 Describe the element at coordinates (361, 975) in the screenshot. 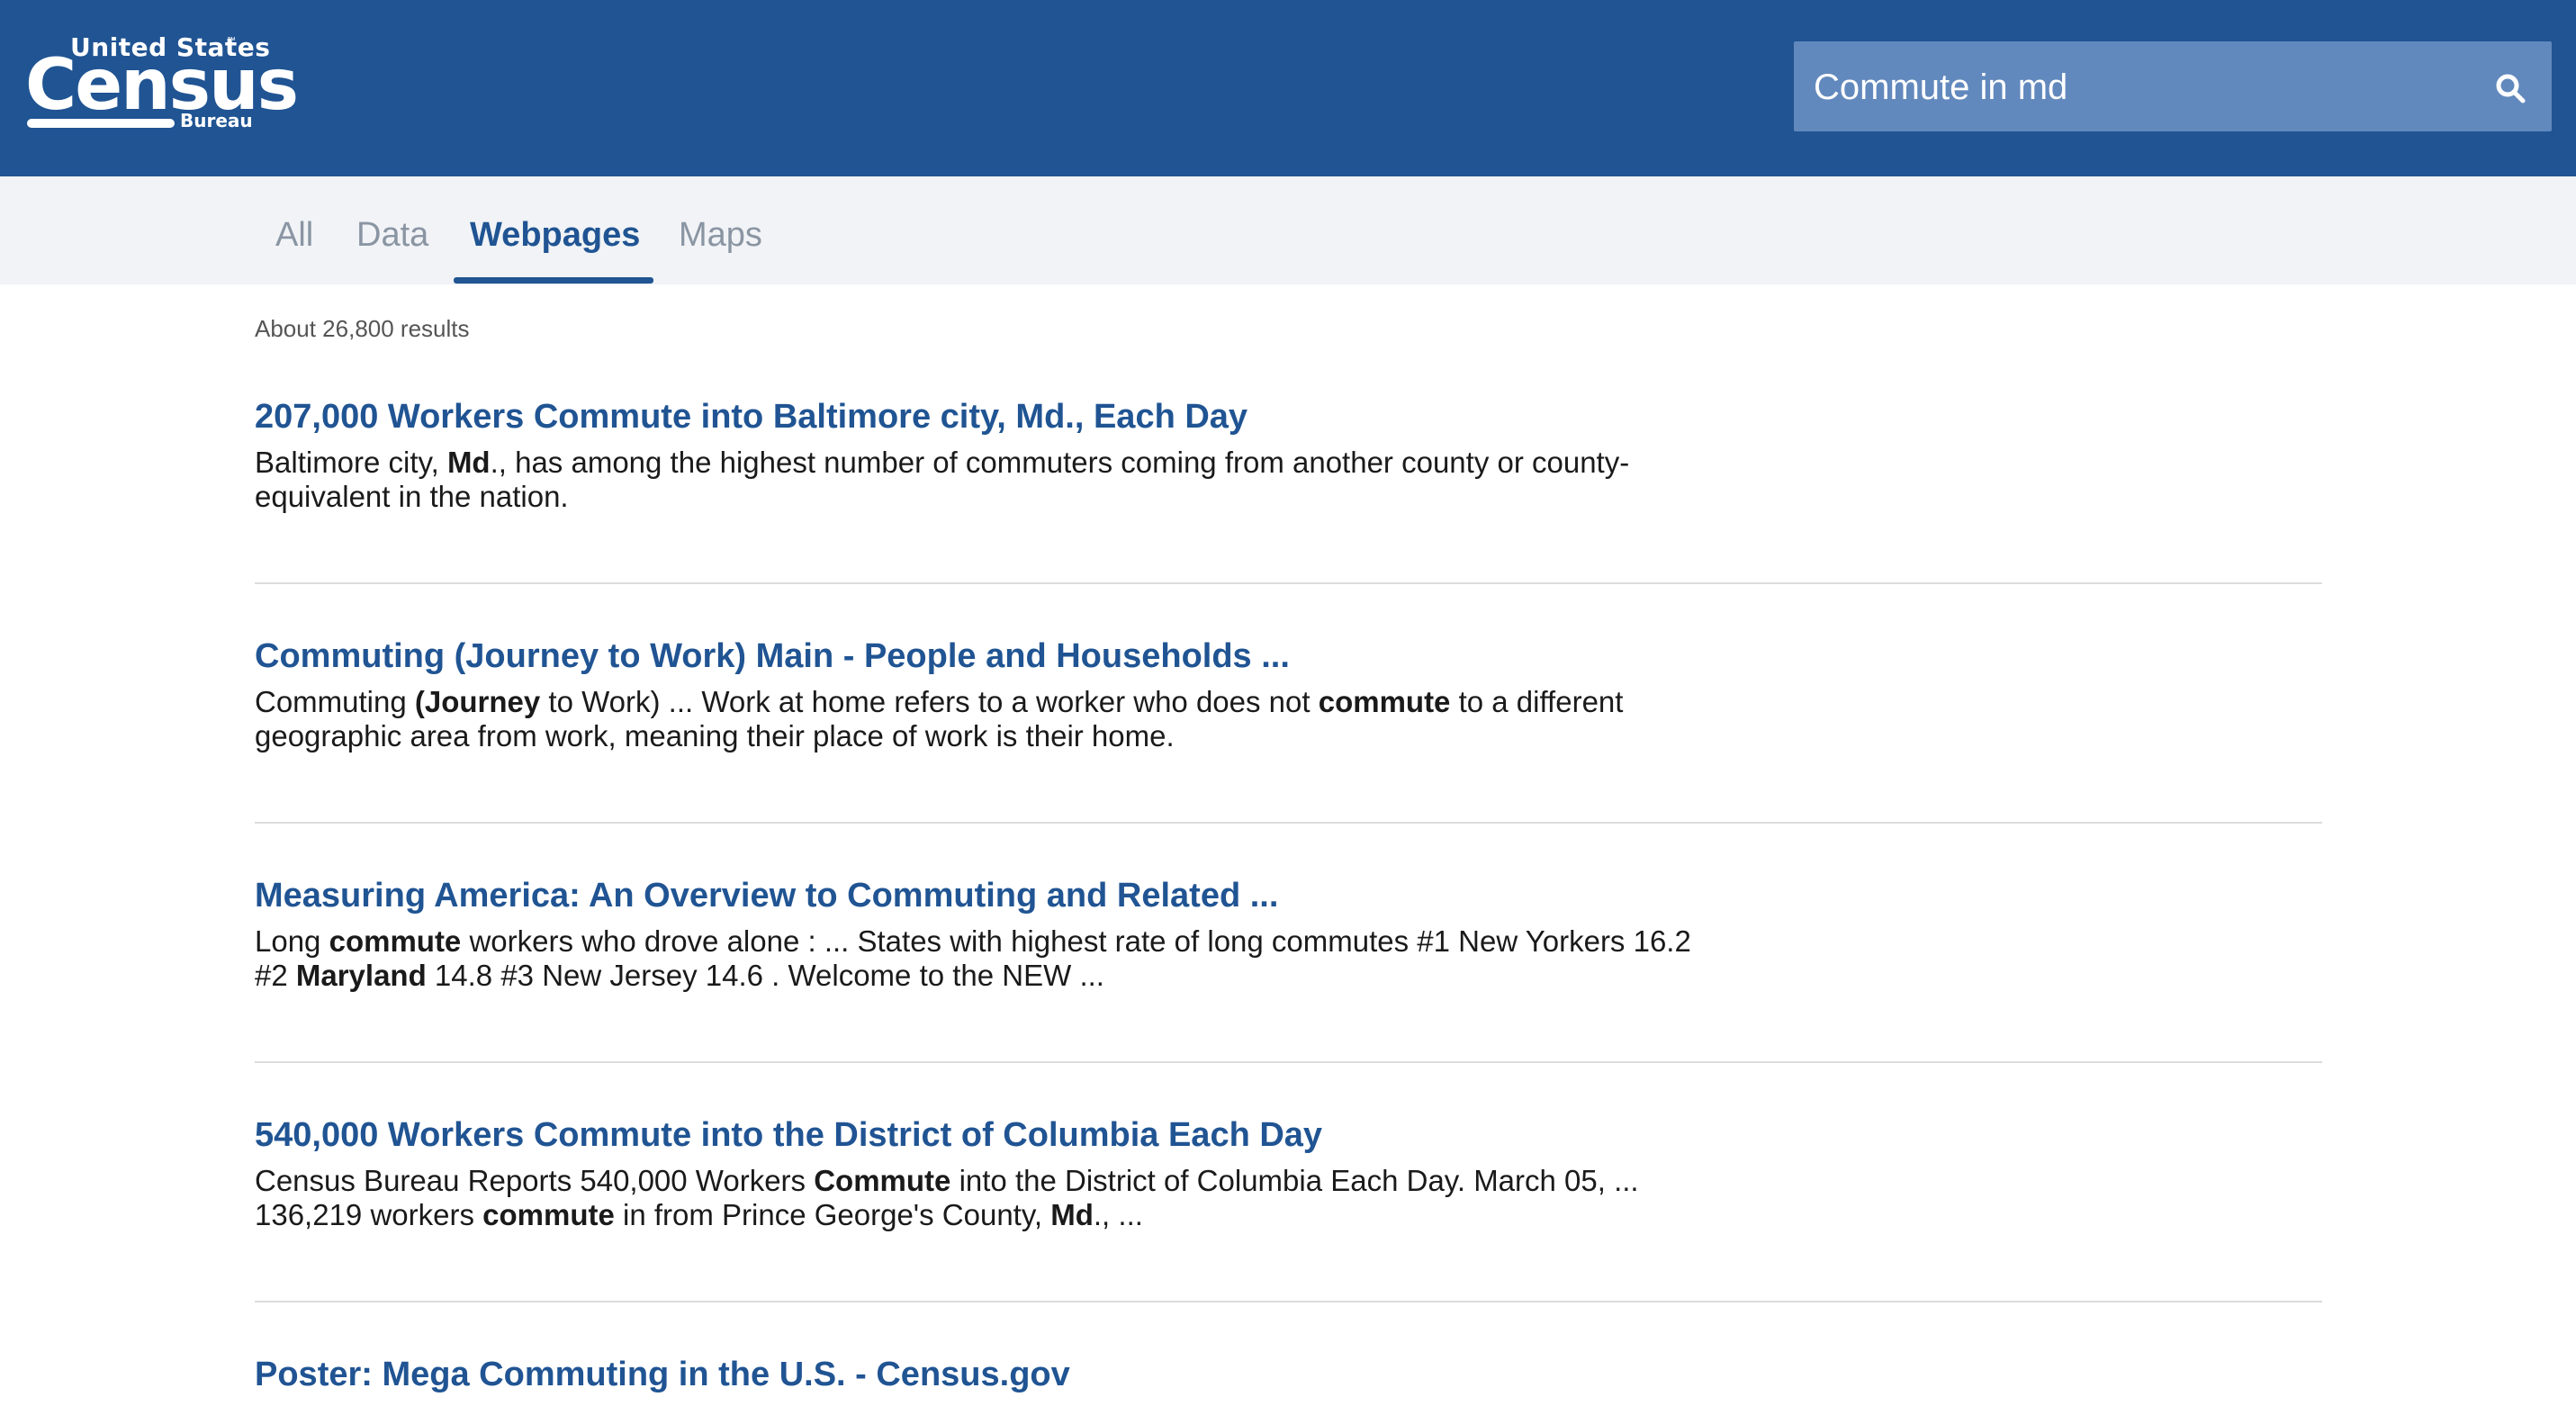

I see `snippet-highlight: Maryland` at that location.